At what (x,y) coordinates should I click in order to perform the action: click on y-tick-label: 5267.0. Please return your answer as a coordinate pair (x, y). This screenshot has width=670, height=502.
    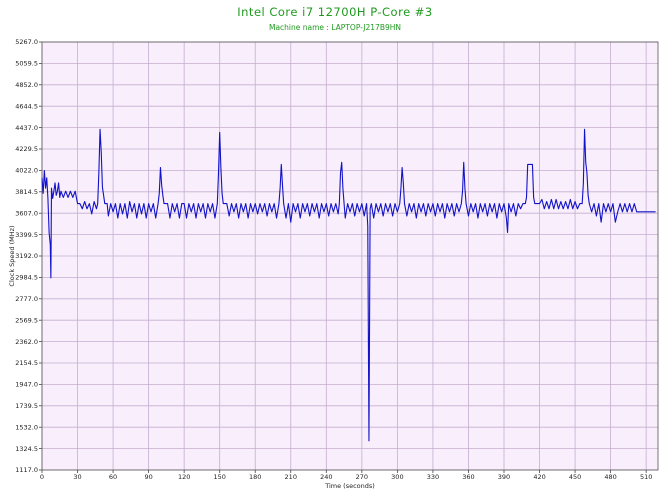
    Looking at the image, I should click on (26, 42).